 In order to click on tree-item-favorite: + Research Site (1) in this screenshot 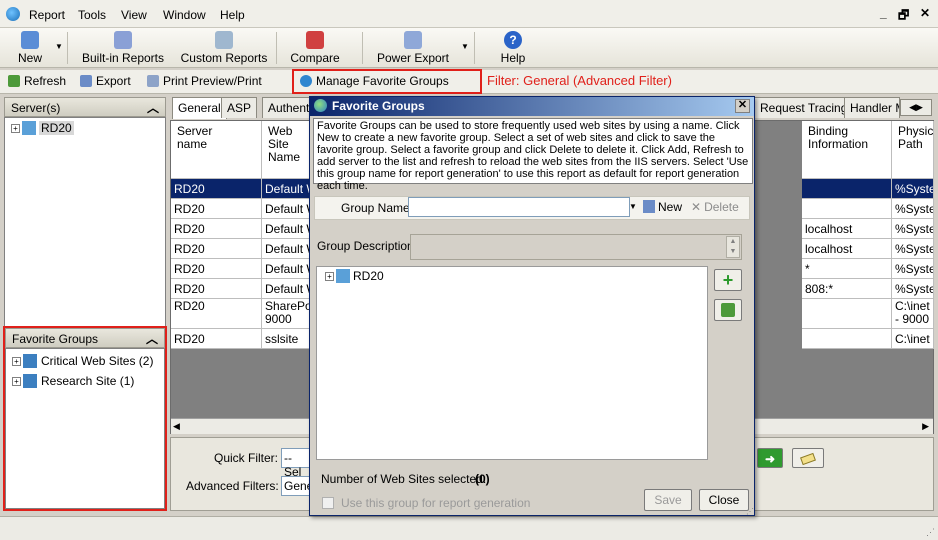, I will do `click(73, 381)`.